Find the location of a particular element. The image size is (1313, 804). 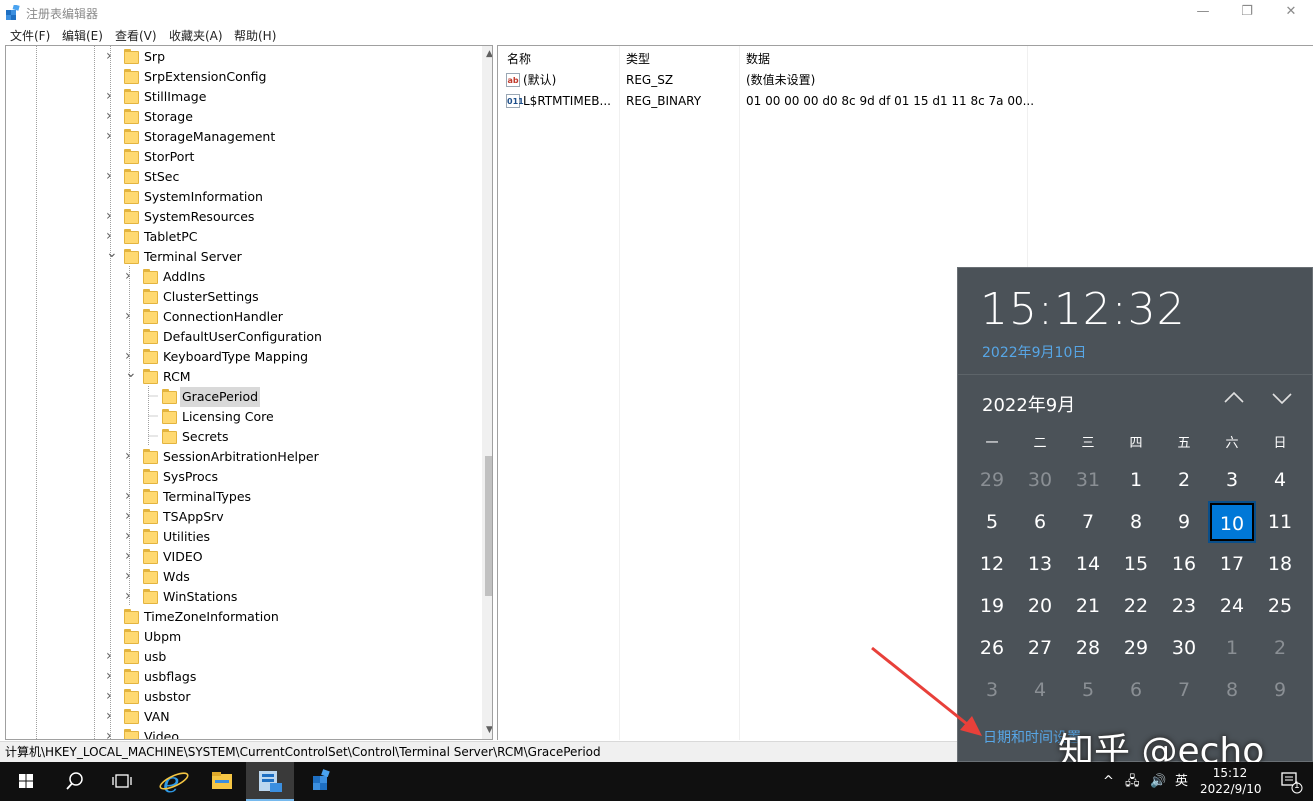

tray-overflow-chevron-icon: ^ is located at coordinates (1108, 781).